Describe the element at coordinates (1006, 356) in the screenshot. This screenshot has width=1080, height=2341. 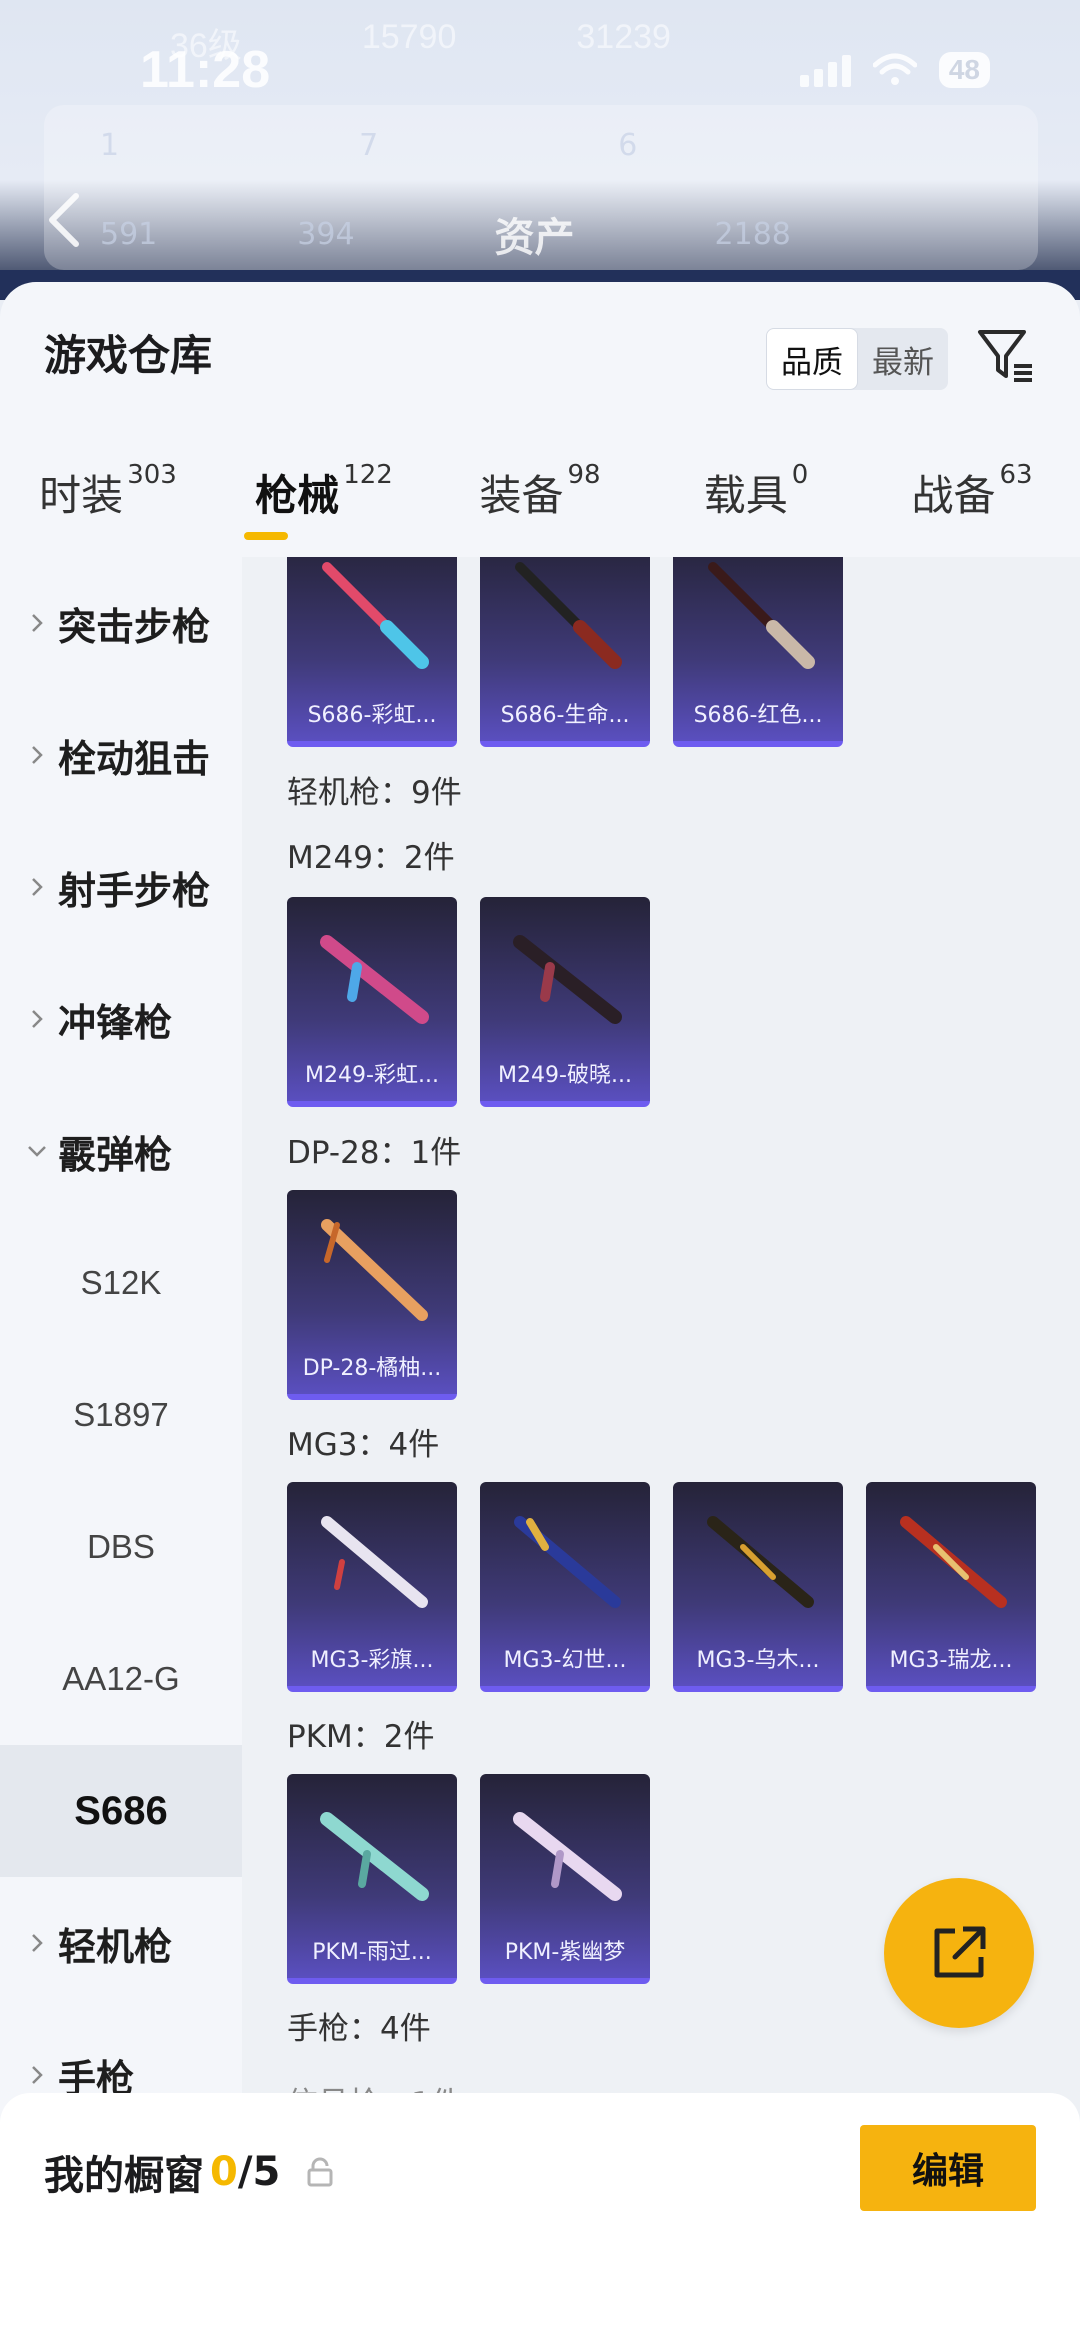
I see `filter-icon` at that location.